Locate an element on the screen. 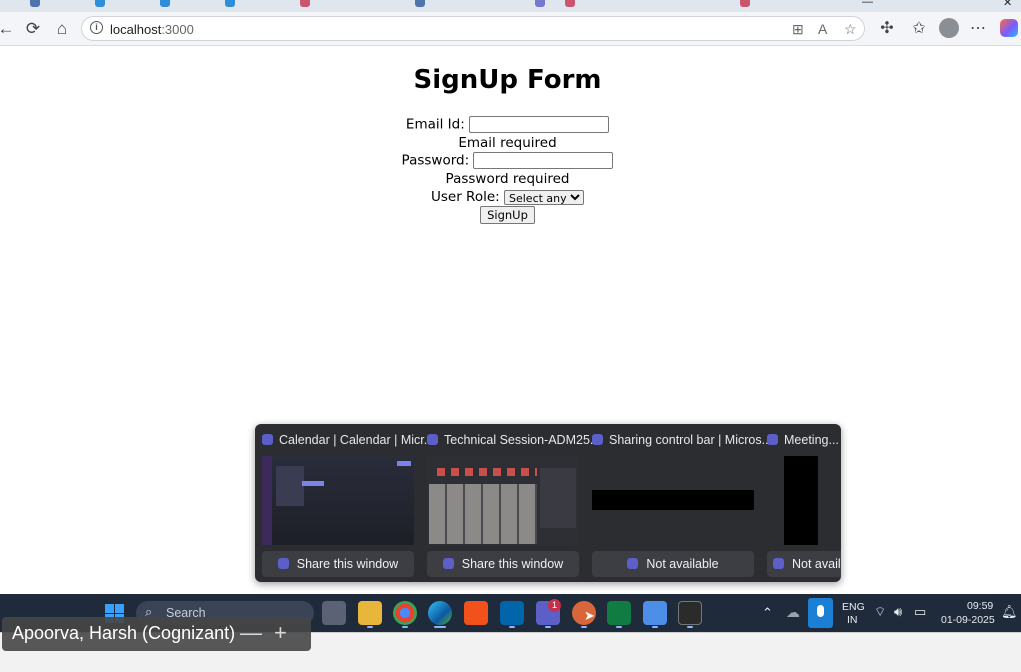 The height and width of the screenshot is (672, 1021). teams-badge: 1 is located at coordinates (554, 605).